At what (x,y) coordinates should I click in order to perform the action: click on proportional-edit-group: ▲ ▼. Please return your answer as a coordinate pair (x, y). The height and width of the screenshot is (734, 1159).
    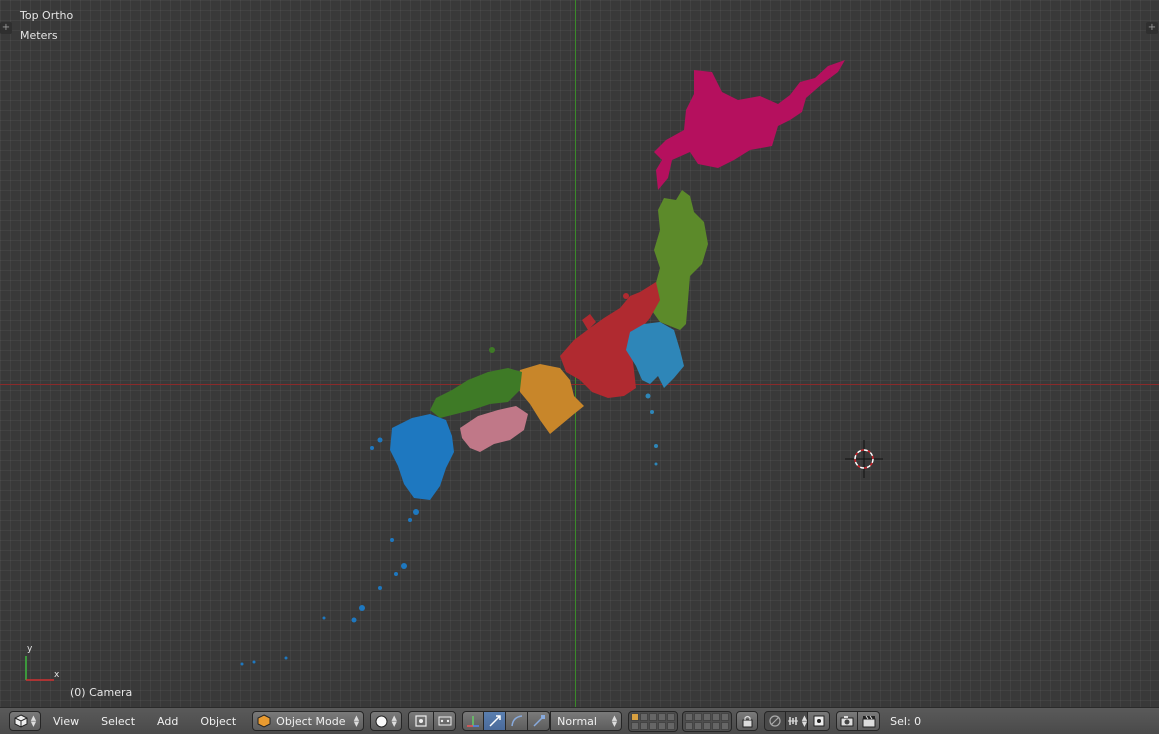
    Looking at the image, I should click on (797, 721).